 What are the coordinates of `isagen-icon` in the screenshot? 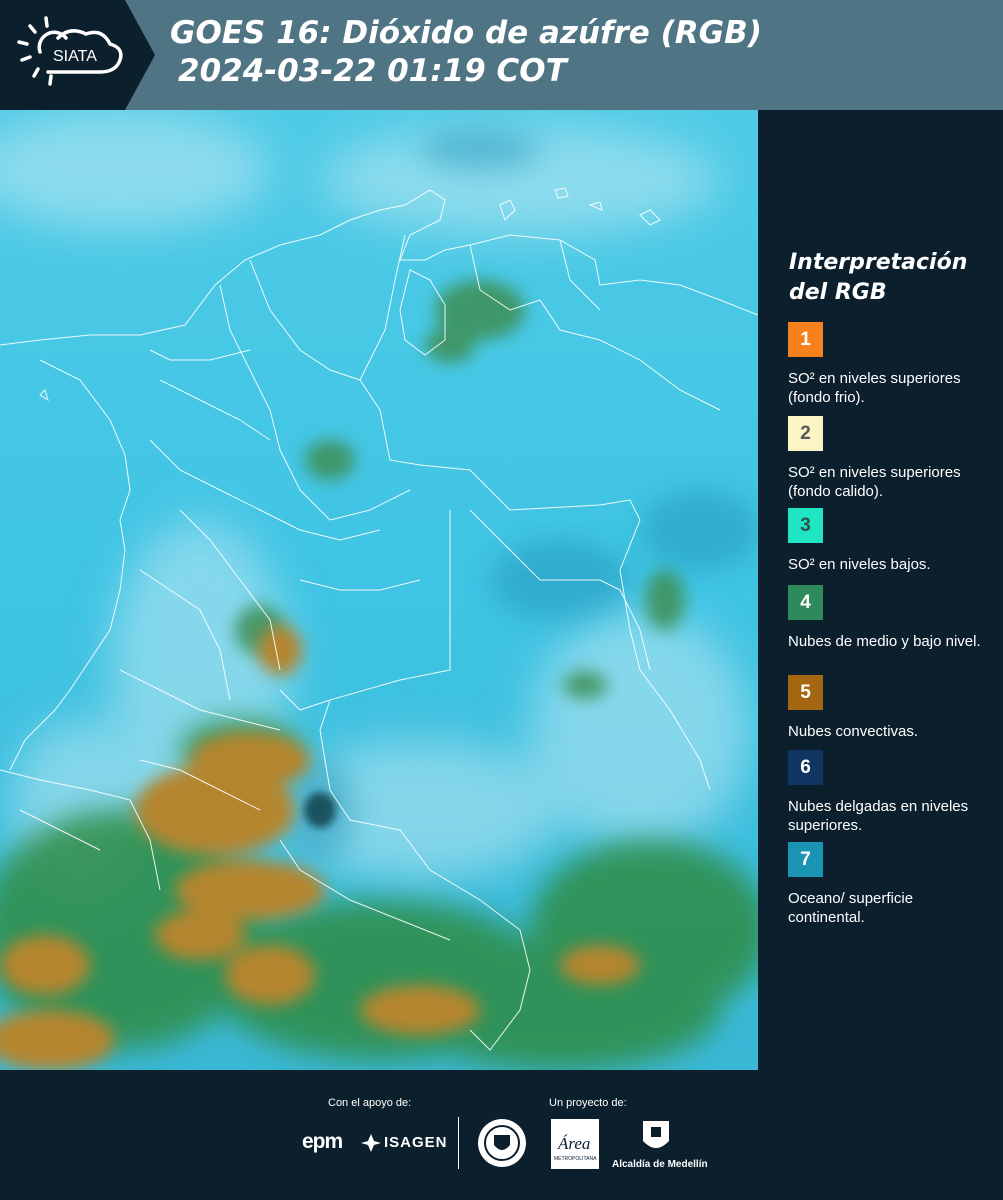 It's located at (371, 1143).